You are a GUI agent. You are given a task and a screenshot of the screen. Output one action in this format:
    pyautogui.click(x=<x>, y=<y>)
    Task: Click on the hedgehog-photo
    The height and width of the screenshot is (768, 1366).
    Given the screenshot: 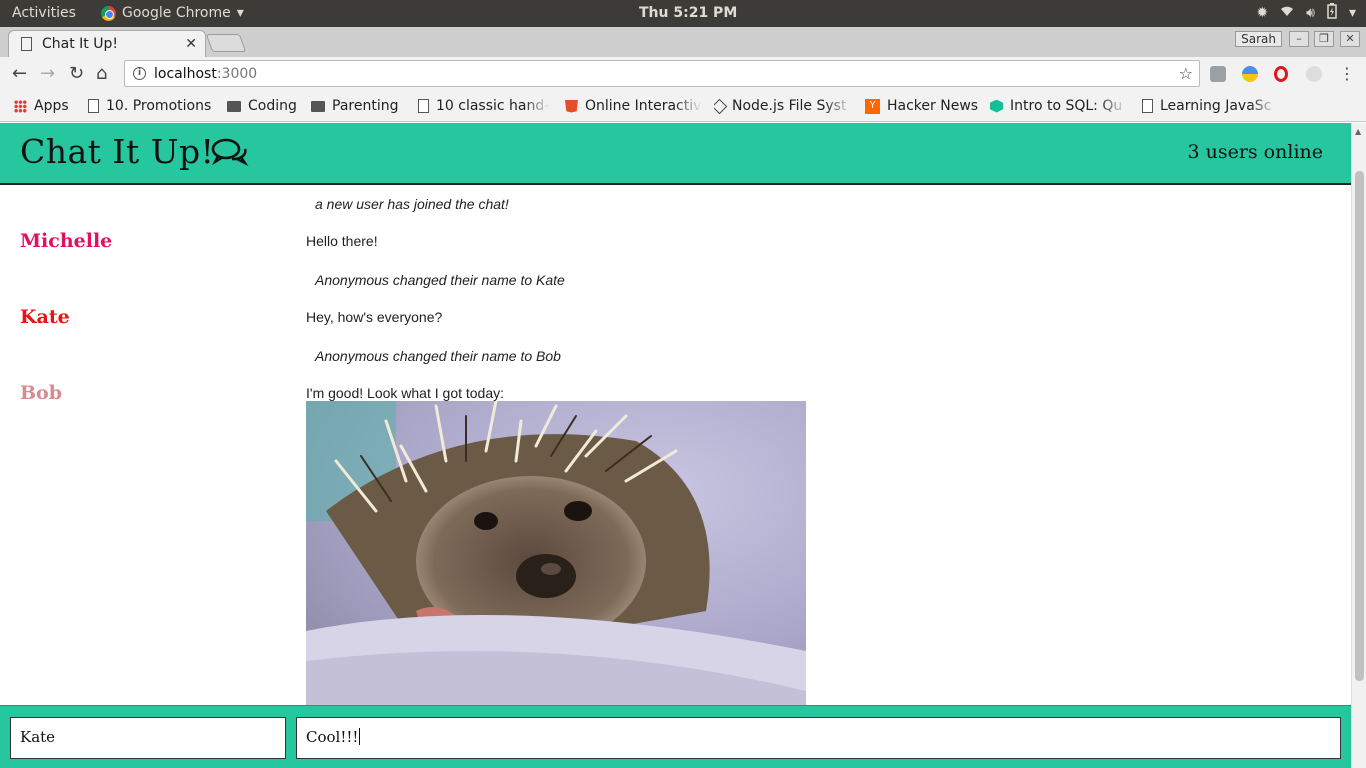 What is the action you would take?
    pyautogui.click(x=556, y=553)
    